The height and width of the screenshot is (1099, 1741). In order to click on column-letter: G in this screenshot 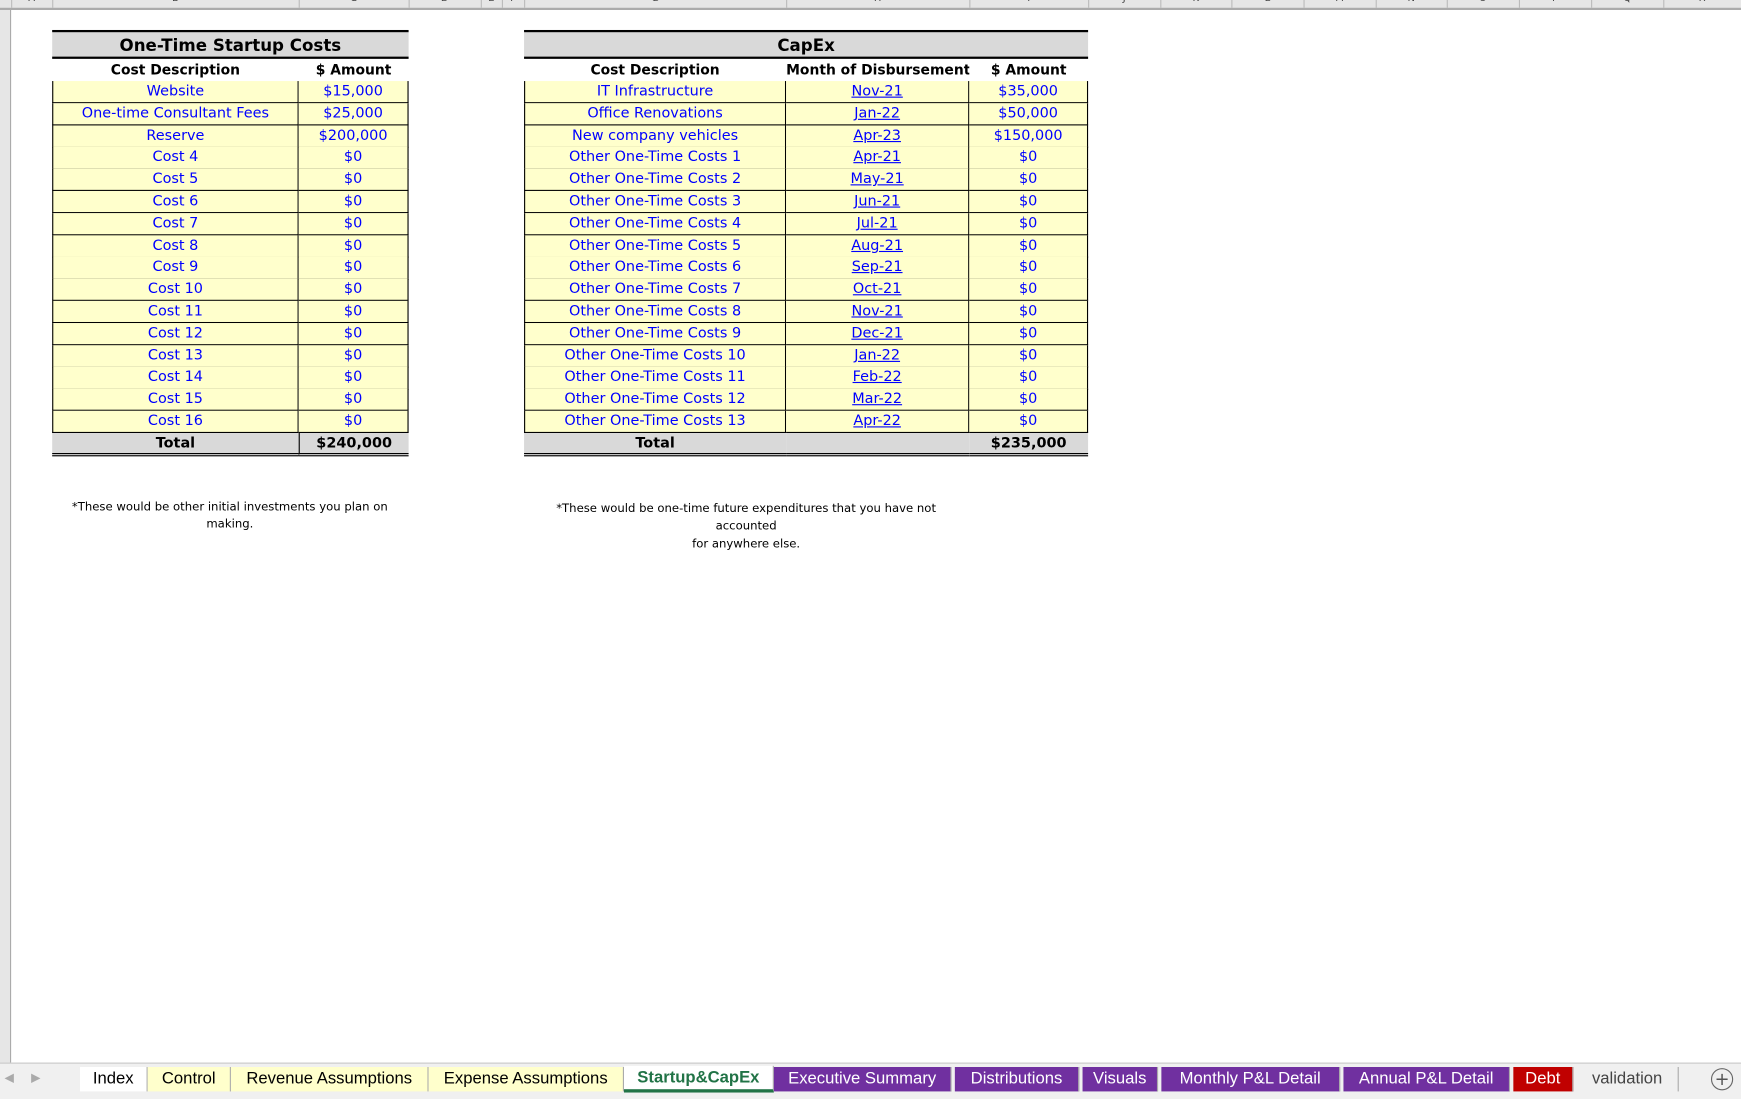, I will do `click(655, 2)`.